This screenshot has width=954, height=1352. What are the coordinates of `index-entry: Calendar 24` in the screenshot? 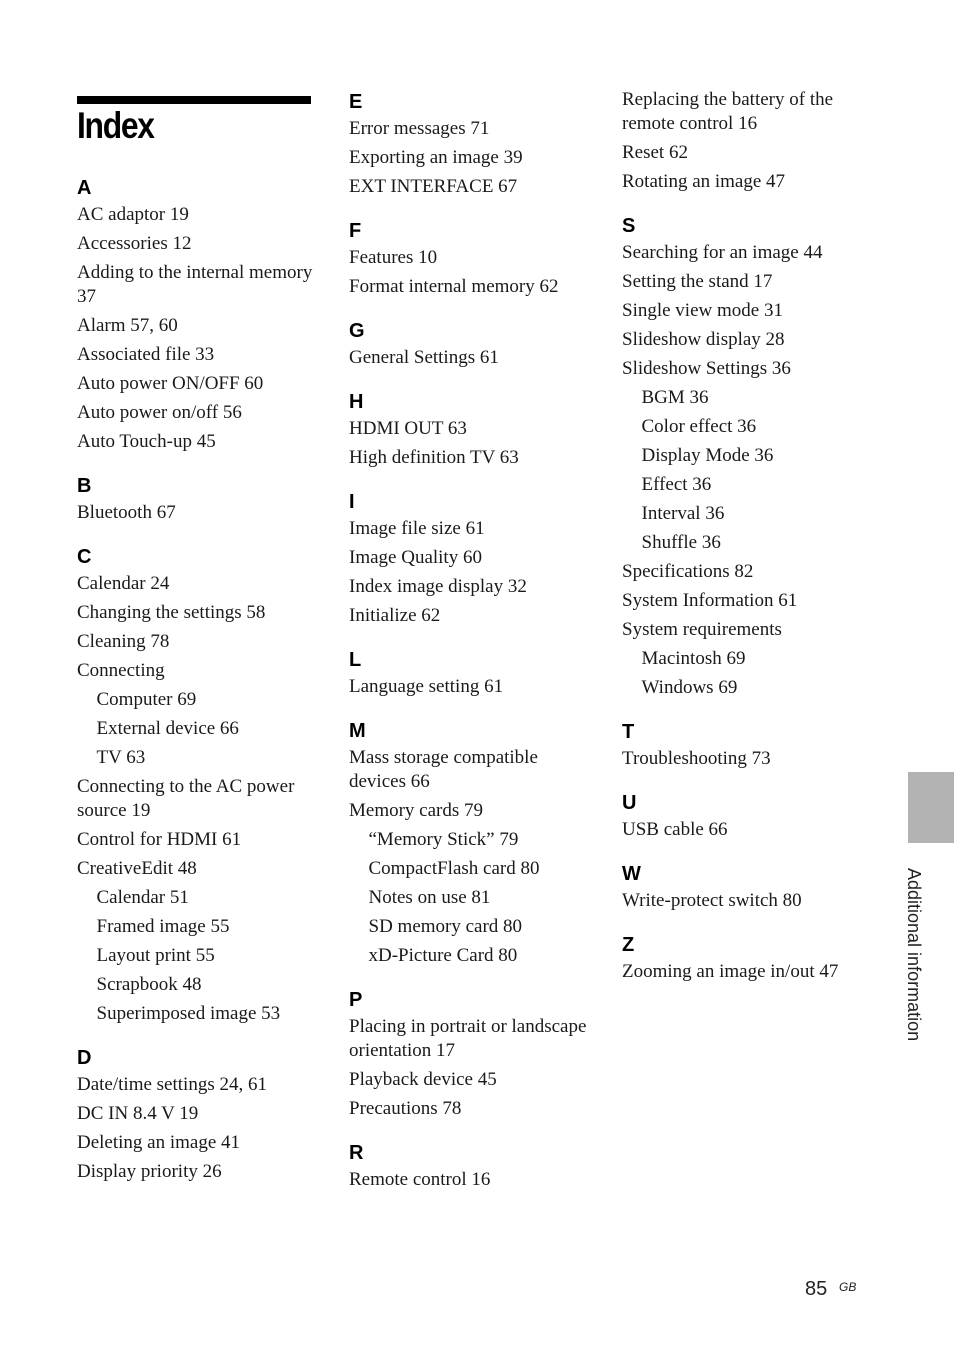 It's located at (123, 583).